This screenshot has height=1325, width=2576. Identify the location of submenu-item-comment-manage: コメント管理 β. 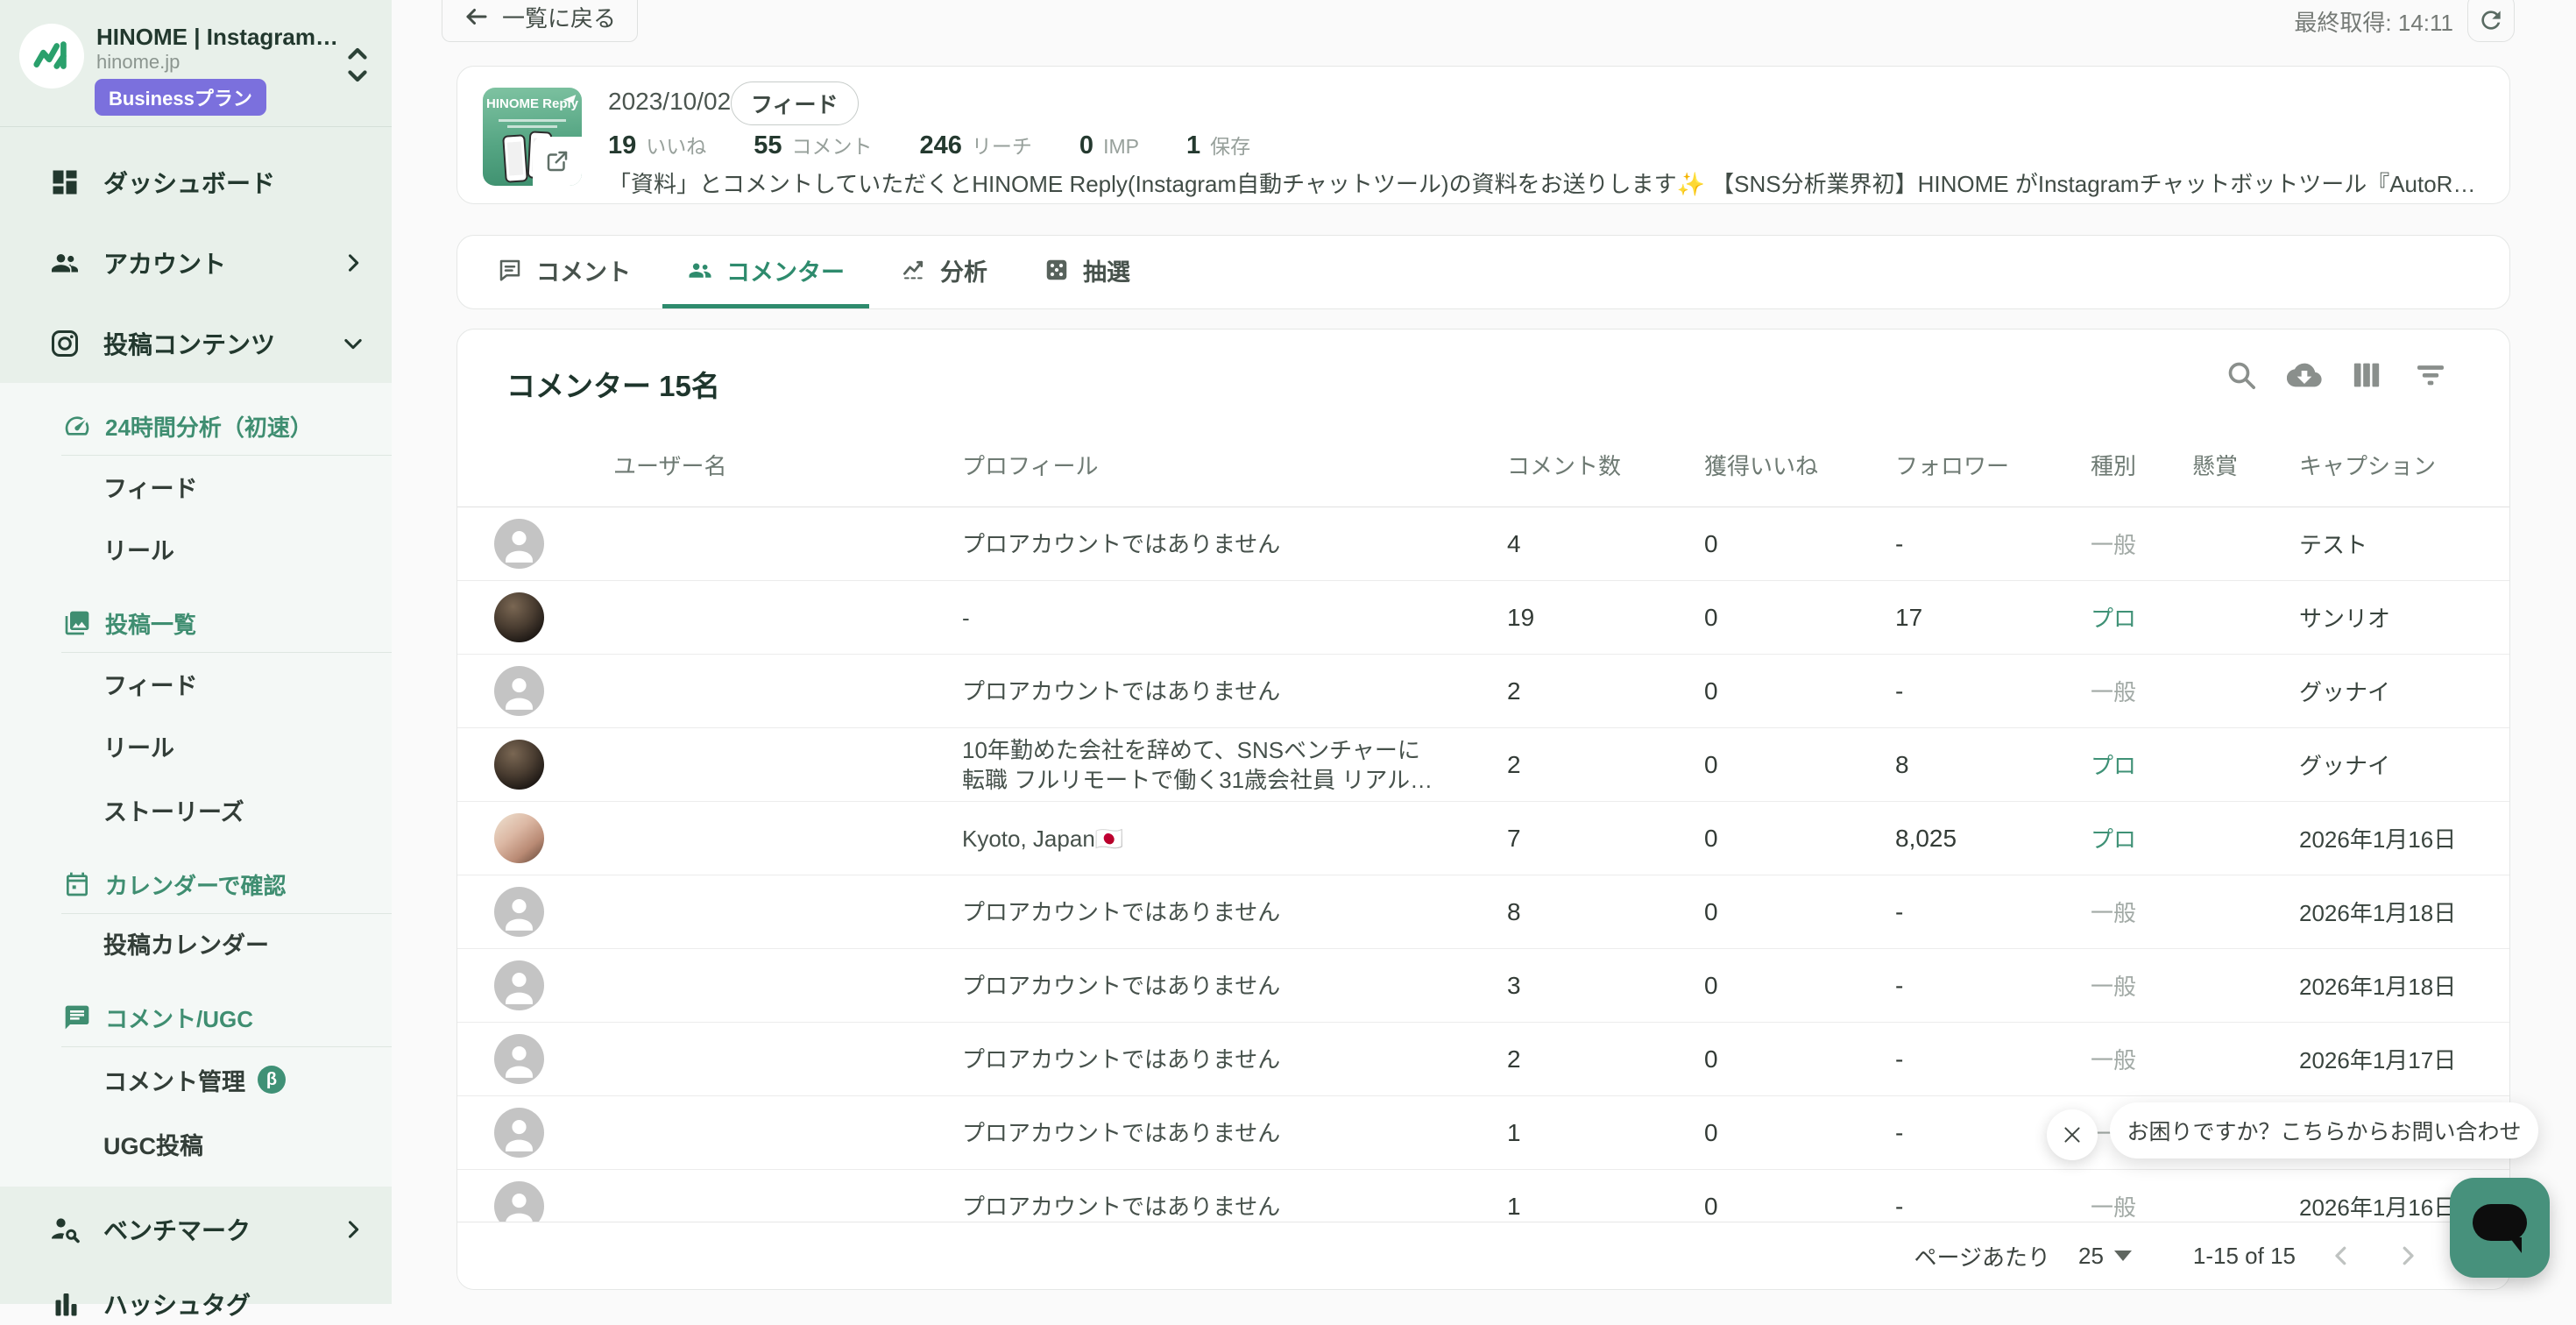
(196, 1080).